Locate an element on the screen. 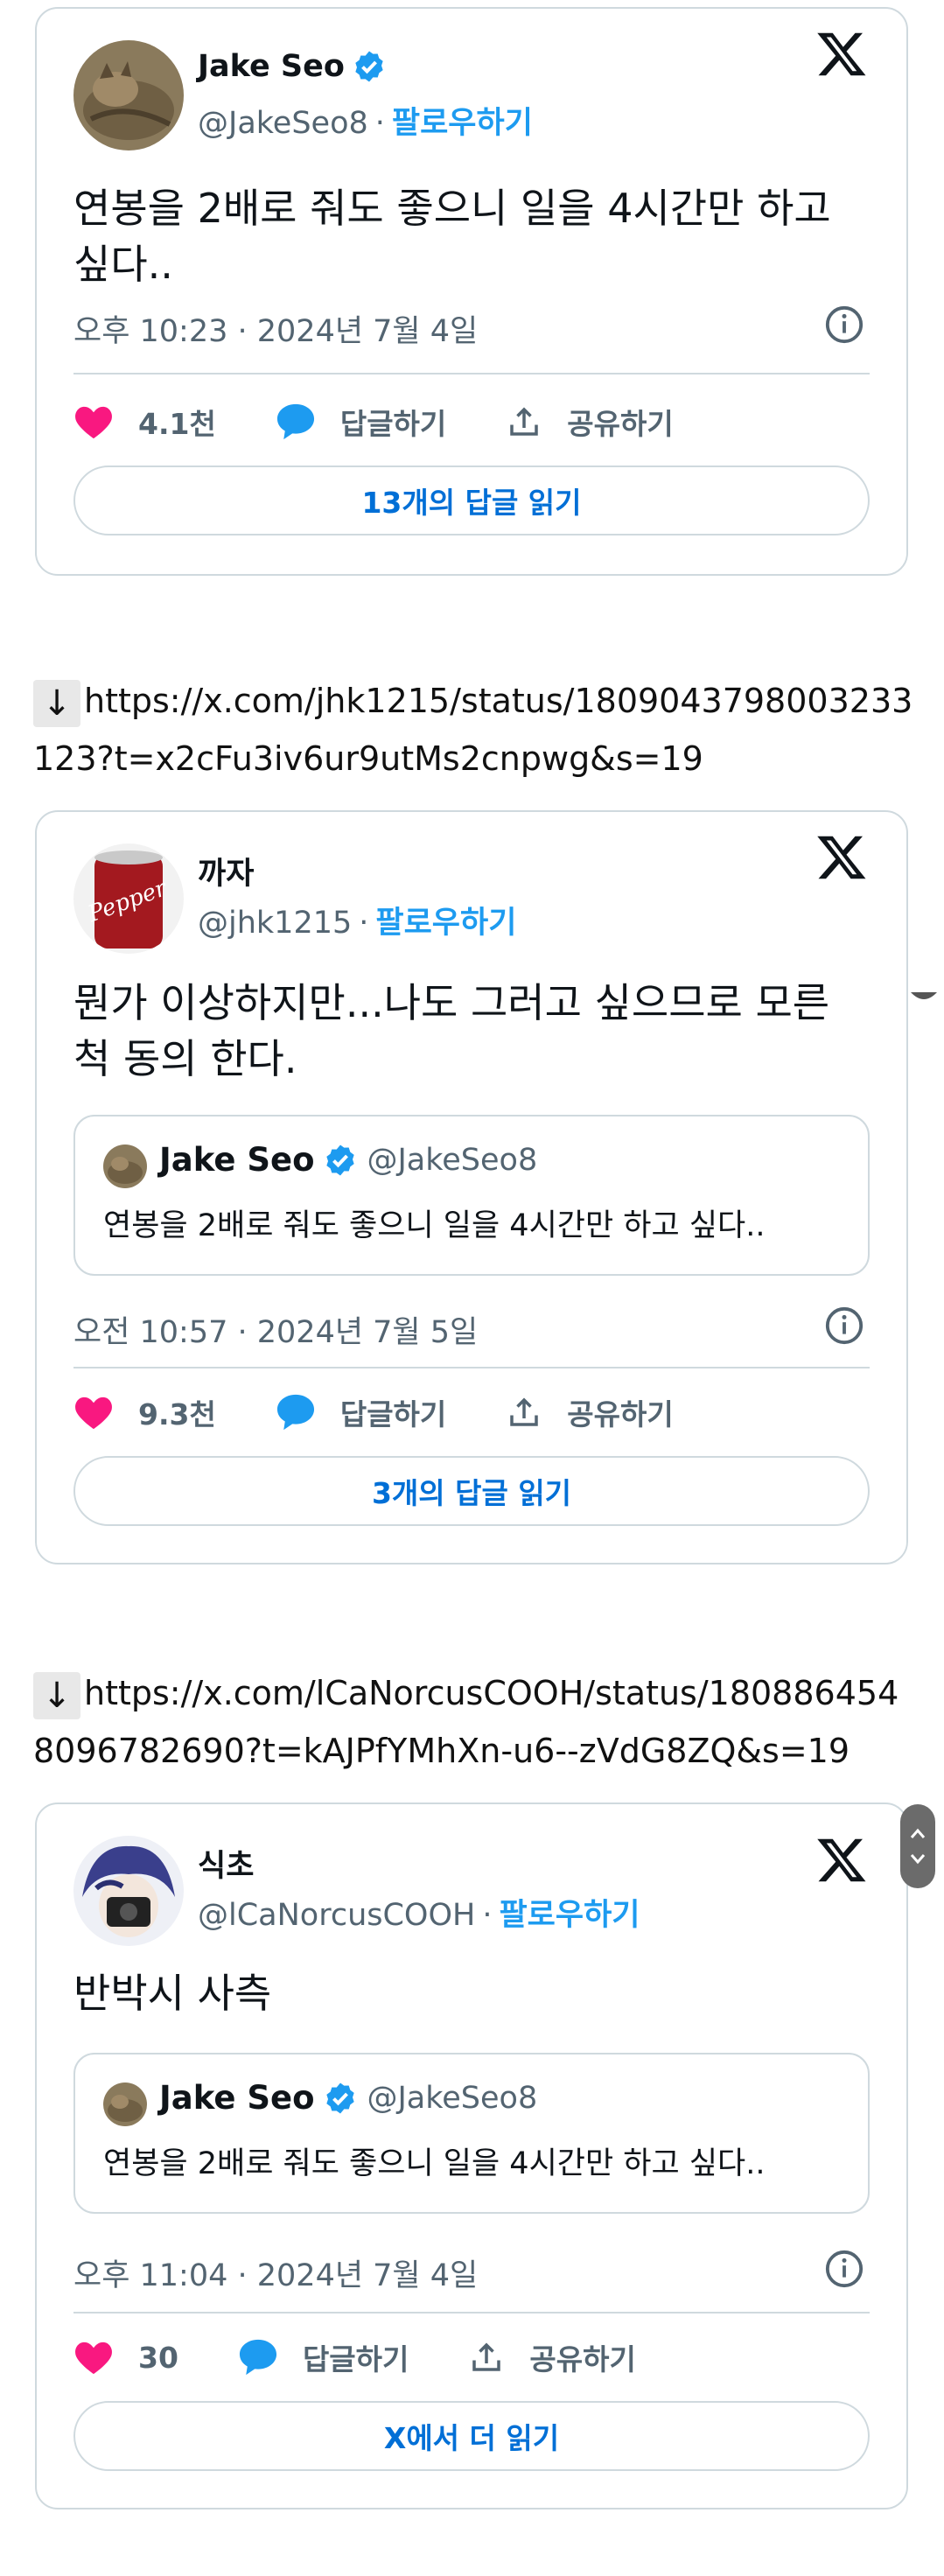  author-handle: @JakeSeo8 is located at coordinates (283, 123).